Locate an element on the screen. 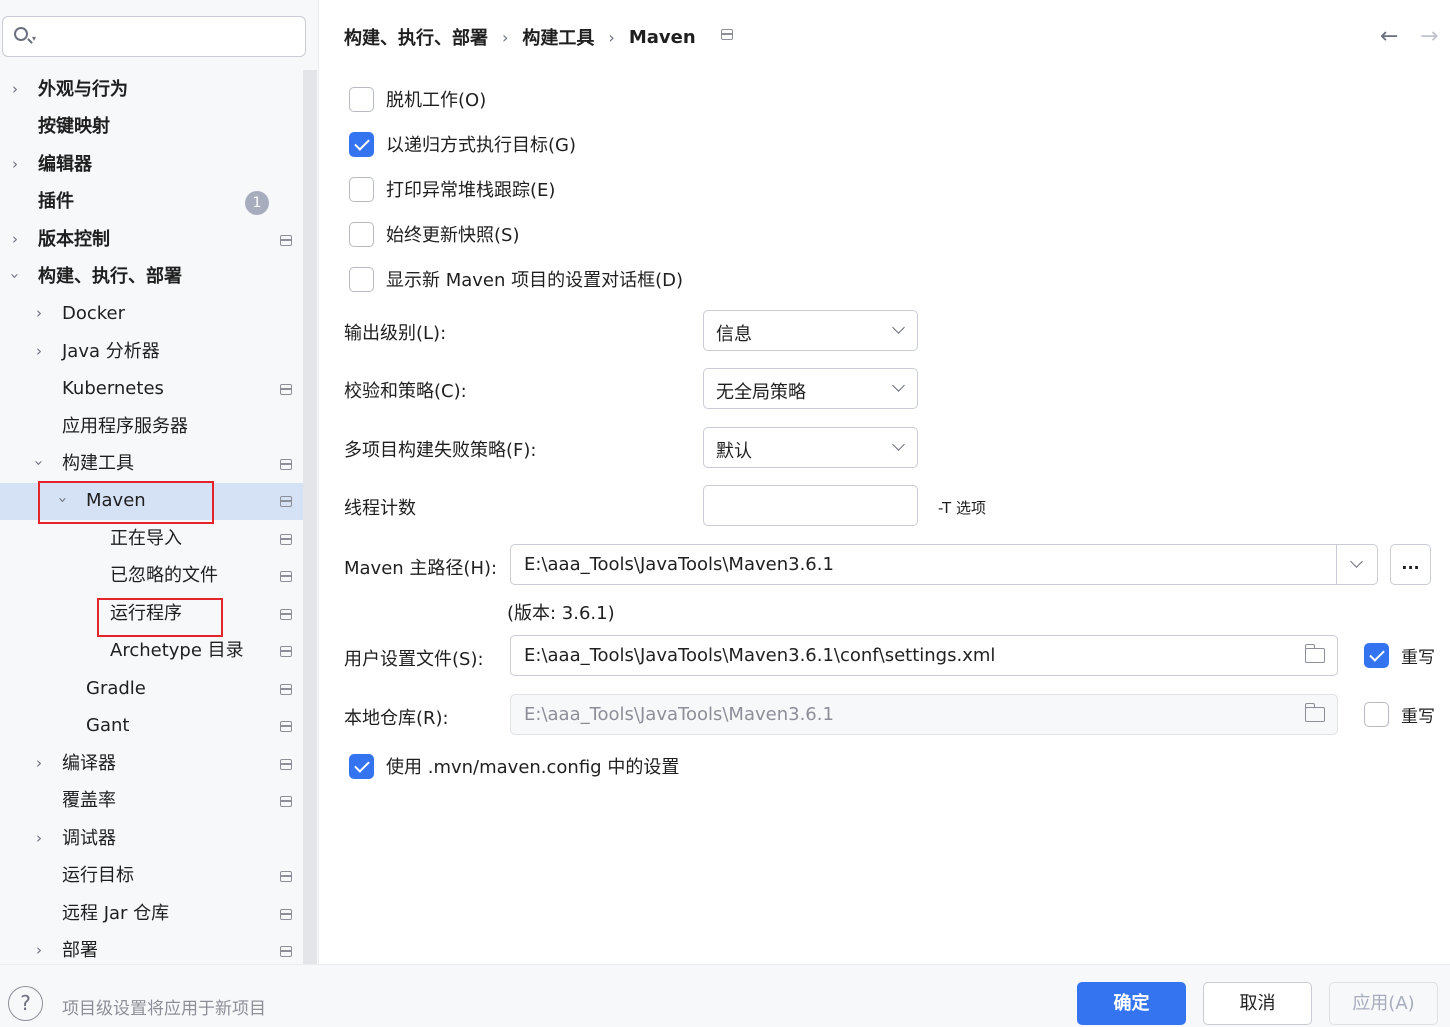 This screenshot has height=1027, width=1450. notification-badge: 1 is located at coordinates (257, 203).